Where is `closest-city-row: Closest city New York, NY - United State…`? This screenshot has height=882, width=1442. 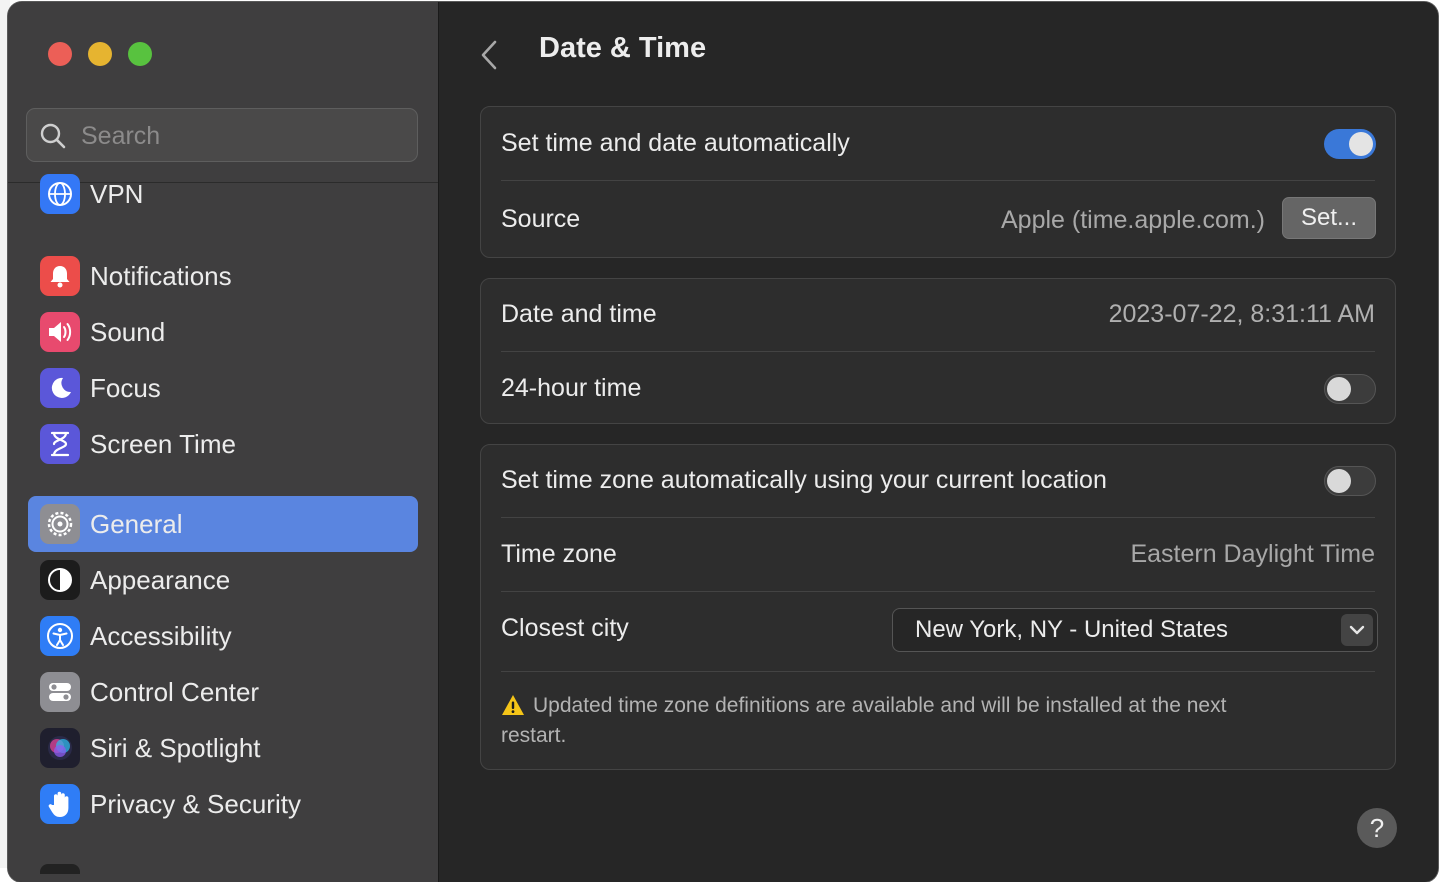
closest-city-row: Closest city New York, NY - United State… is located at coordinates (938, 630).